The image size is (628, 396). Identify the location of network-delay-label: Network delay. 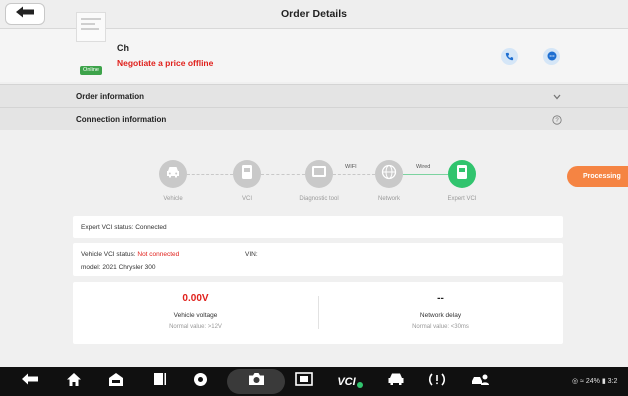
(440, 315).